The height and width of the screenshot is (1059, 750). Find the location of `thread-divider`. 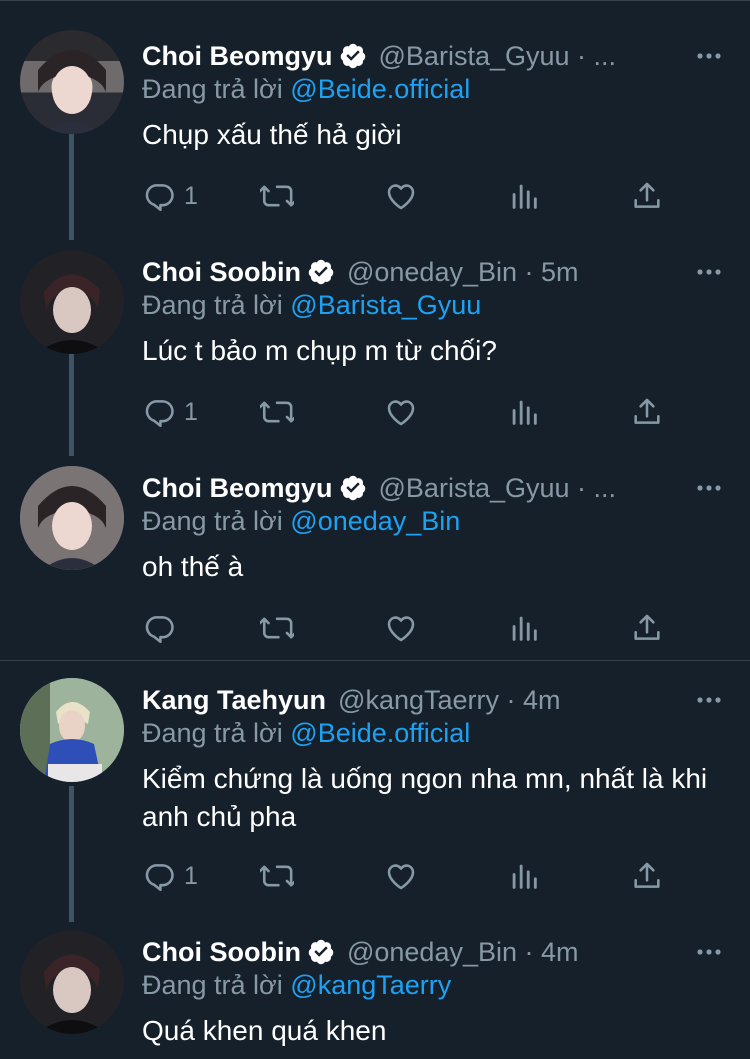

thread-divider is located at coordinates (375, 660).